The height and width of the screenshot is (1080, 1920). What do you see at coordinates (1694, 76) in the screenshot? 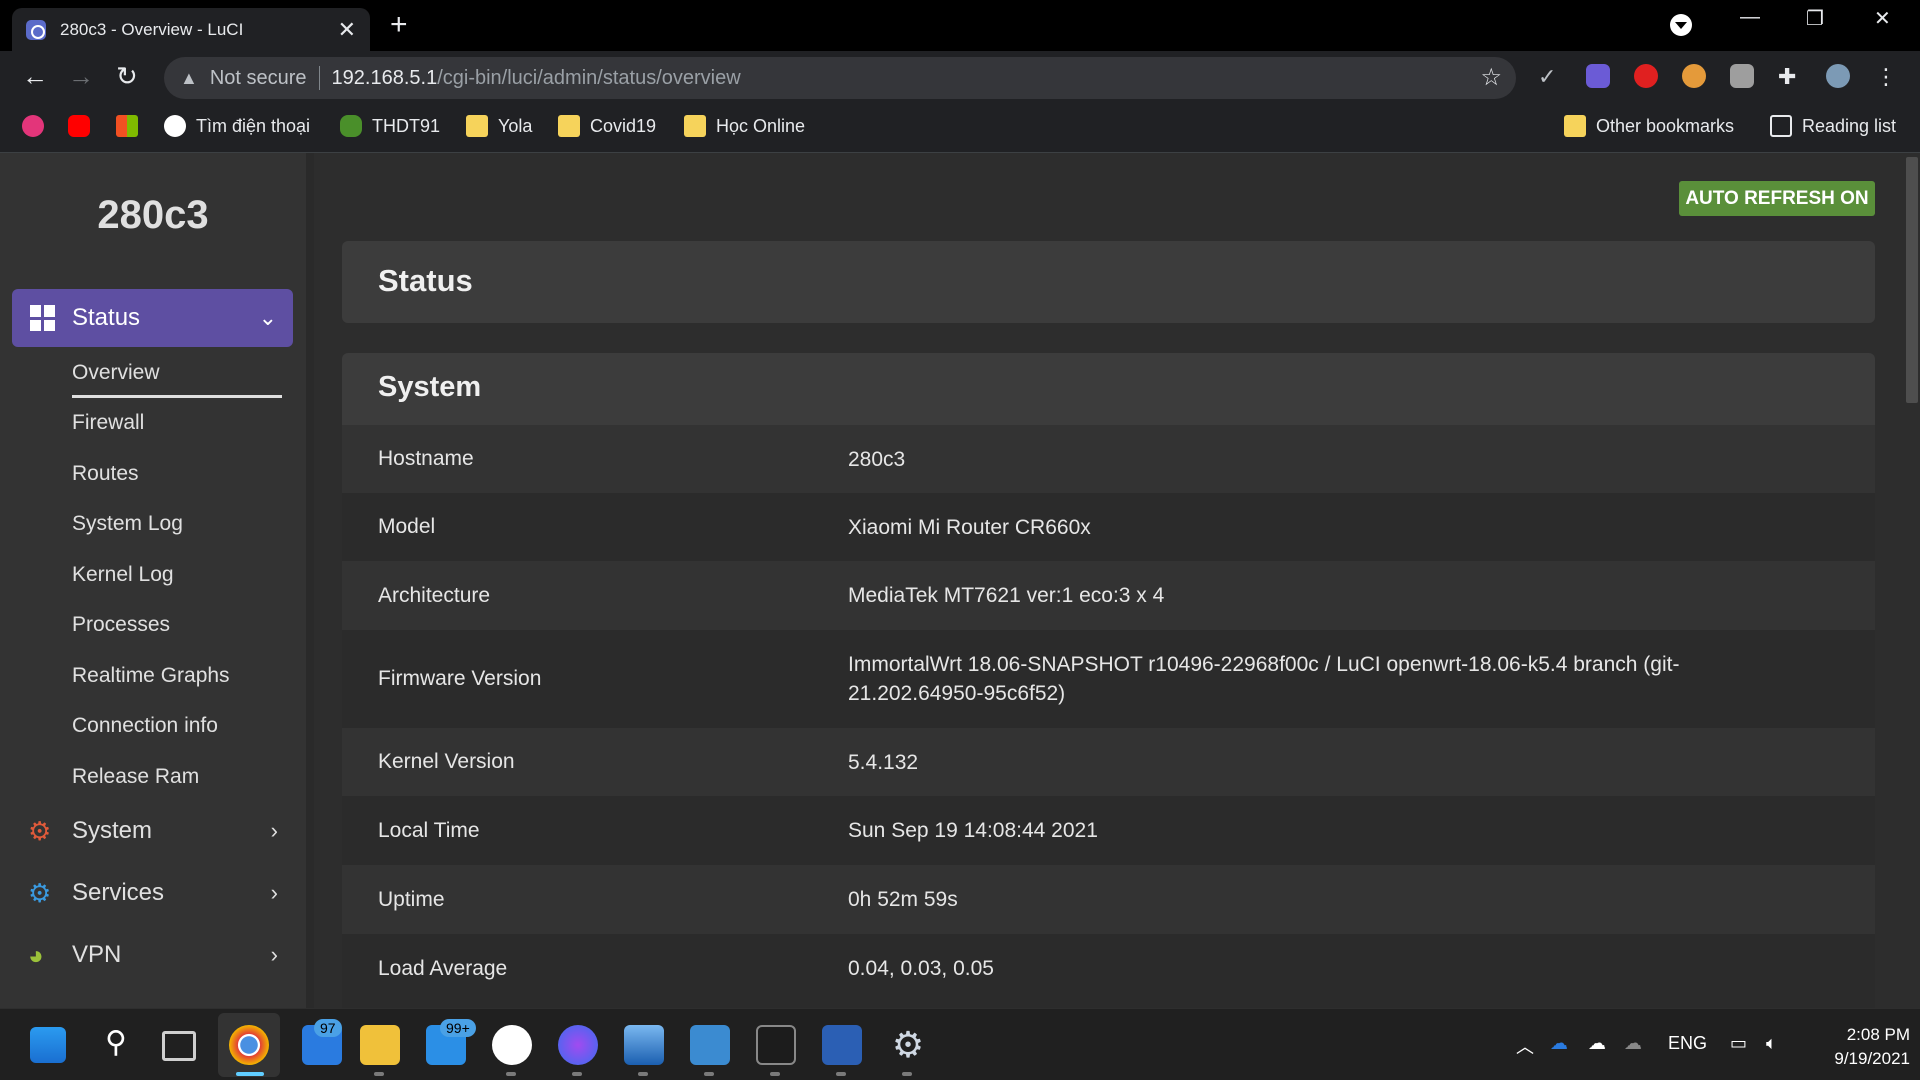
I see `cookie-extension-icon` at bounding box center [1694, 76].